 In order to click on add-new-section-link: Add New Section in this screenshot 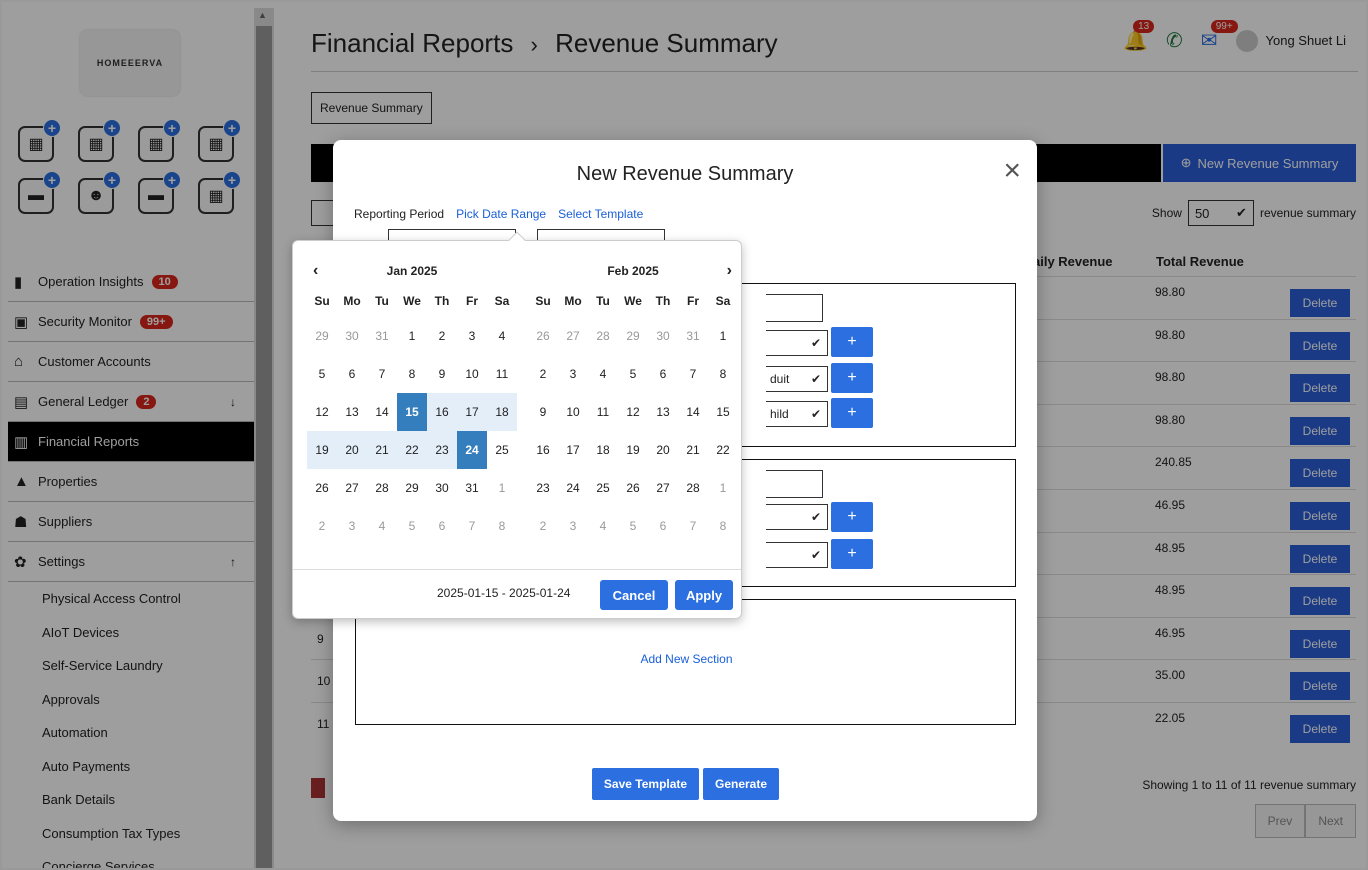, I will do `click(686, 659)`.